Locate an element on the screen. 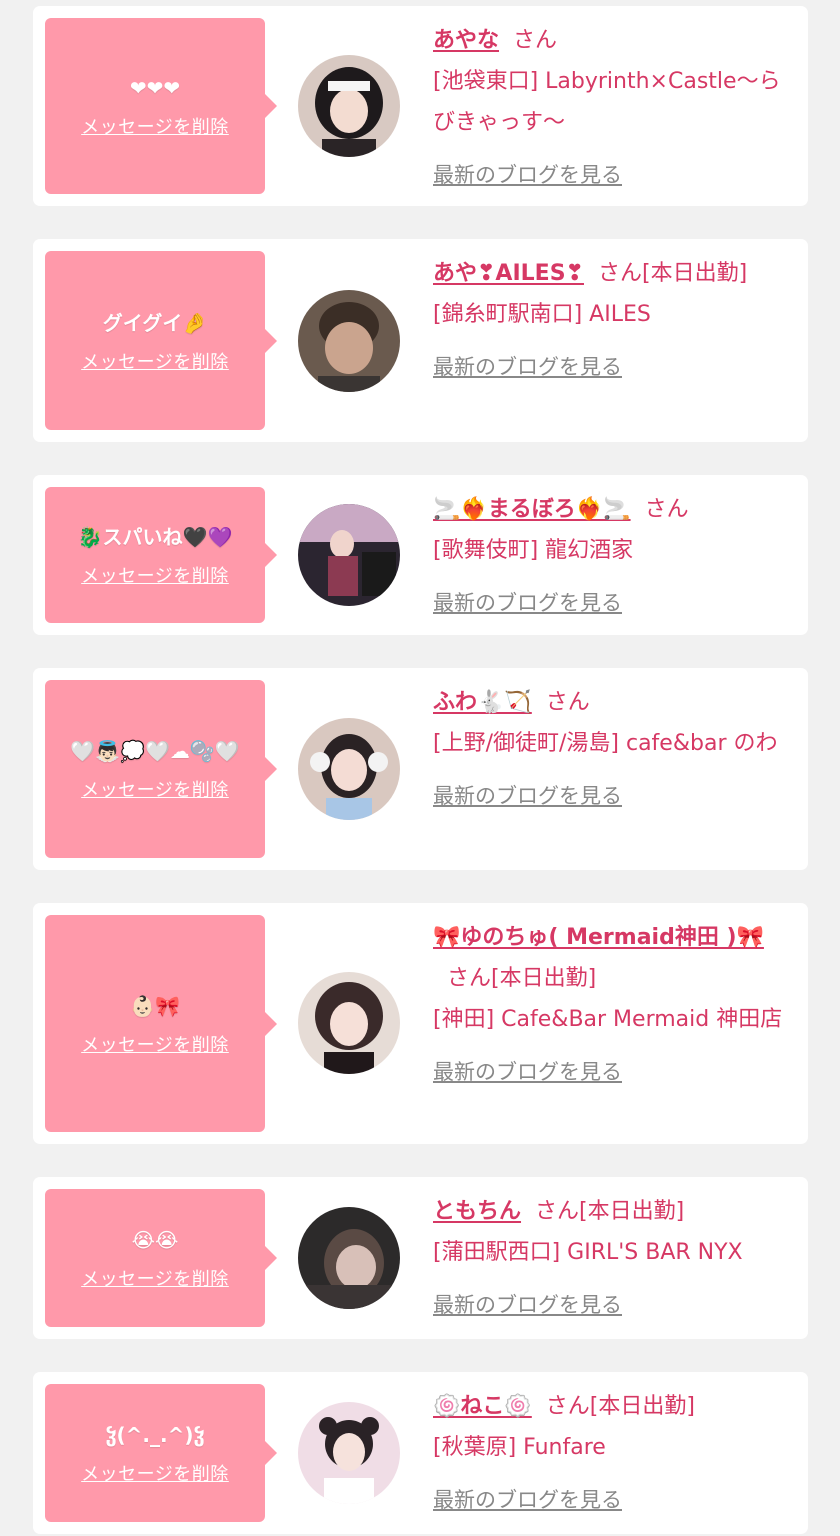  message-text: 🤍👼🏻💭🤍☁🫧🤍 is located at coordinates (155, 751).